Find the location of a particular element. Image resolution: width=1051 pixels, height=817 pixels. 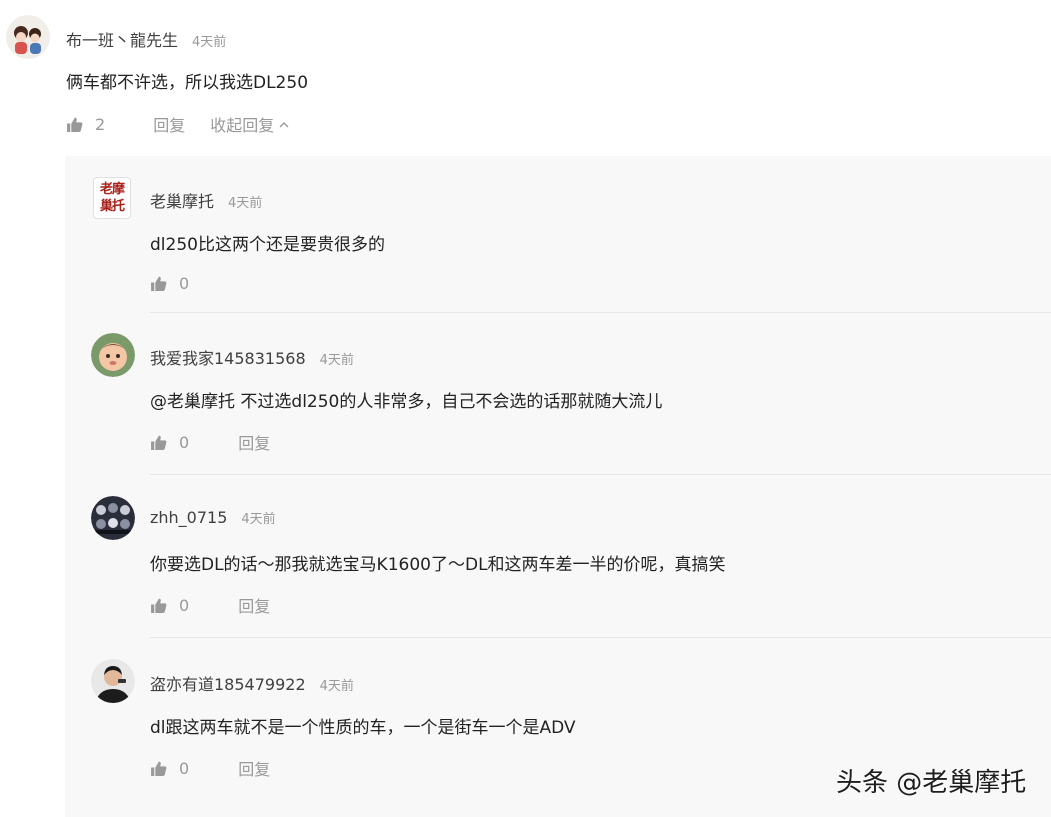

username: zhh_0715 is located at coordinates (188, 517).